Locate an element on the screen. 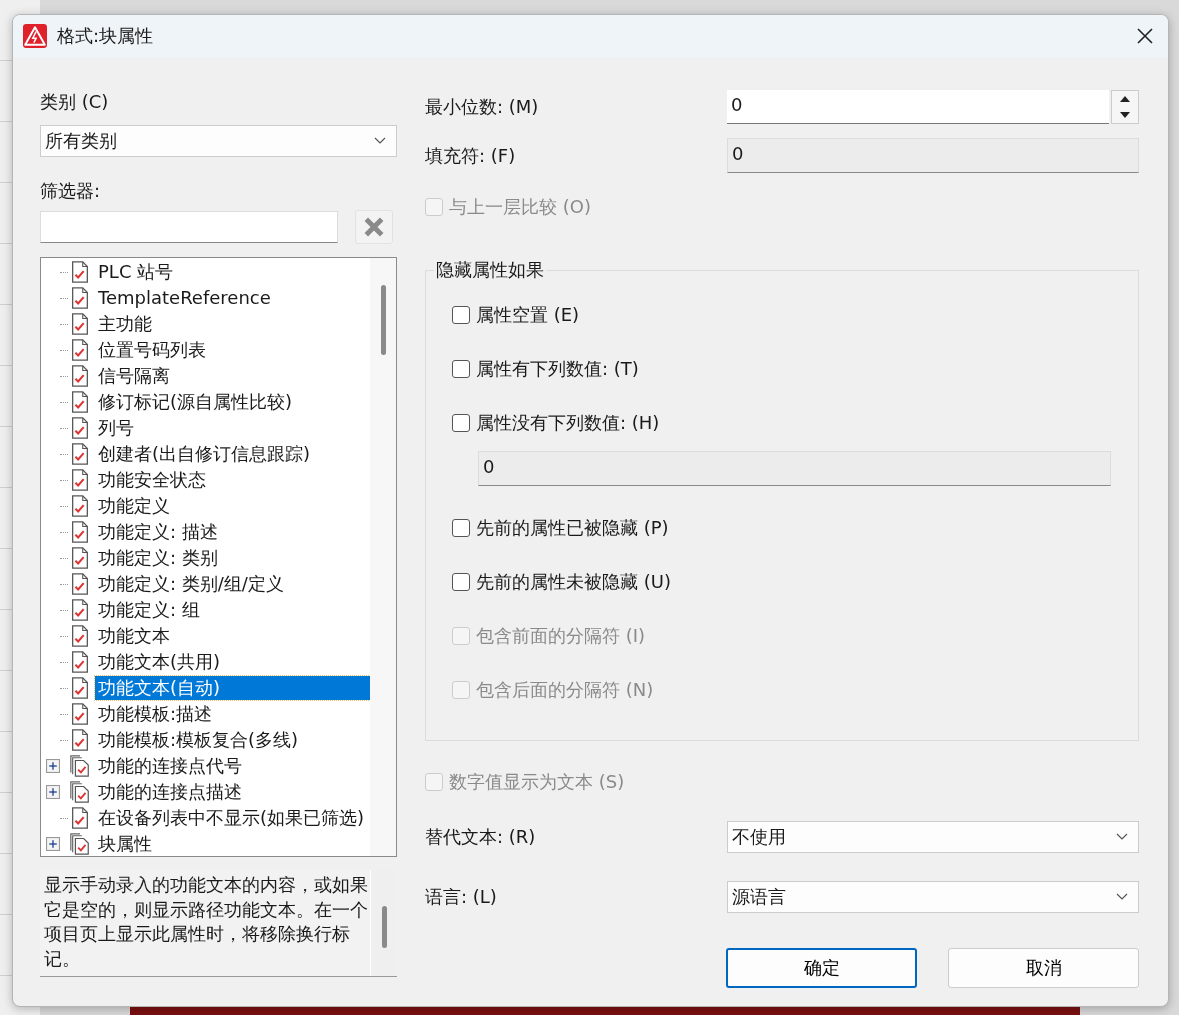 This screenshot has width=1179, height=1015. text-field: 0 is located at coordinates (918, 107).